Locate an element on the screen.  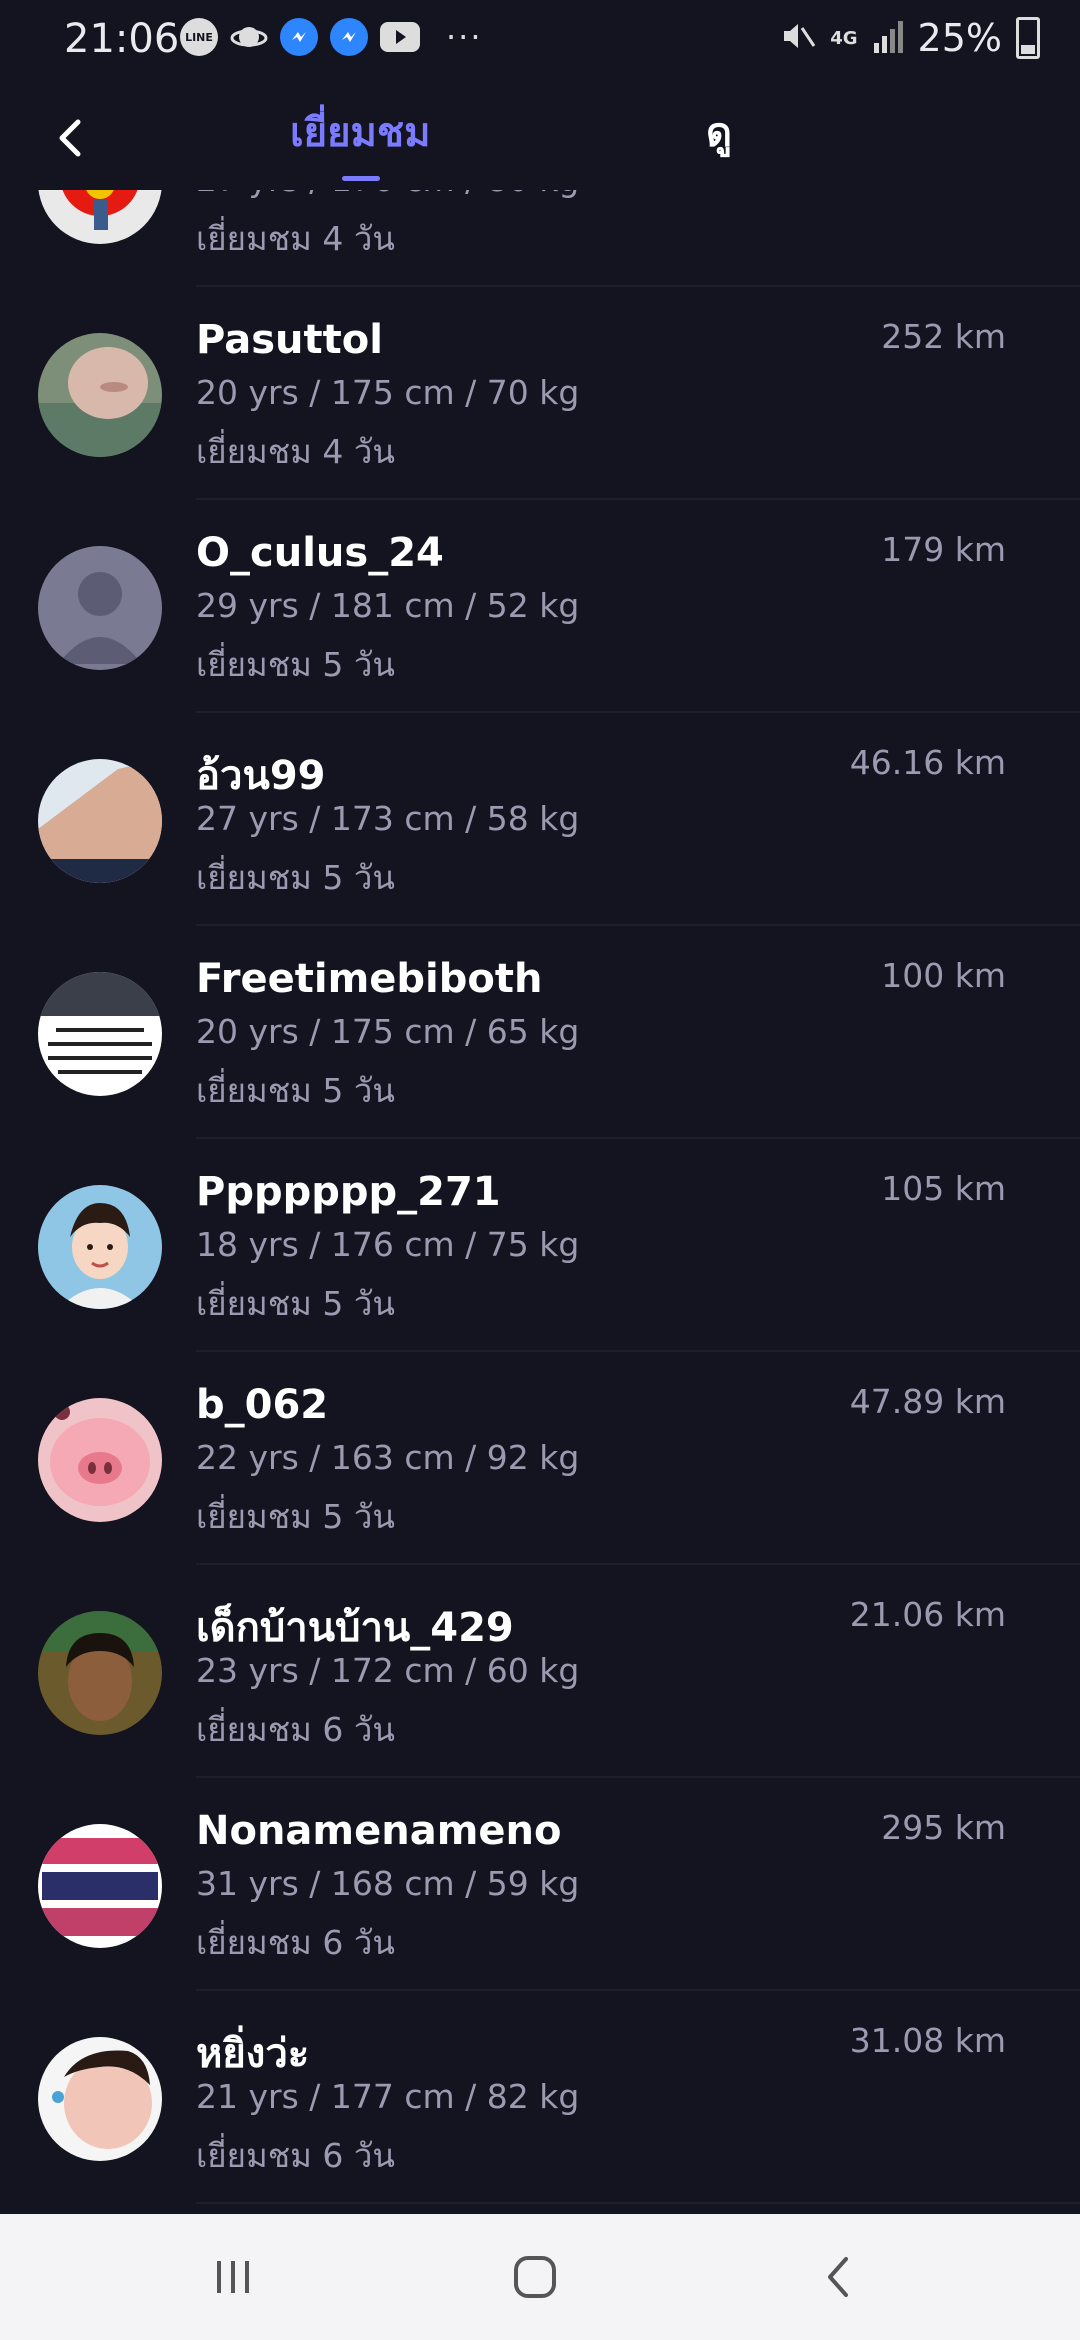
visitor-stats: 21 yrs / 177 cm / 82 kg is located at coordinates (388, 2096).